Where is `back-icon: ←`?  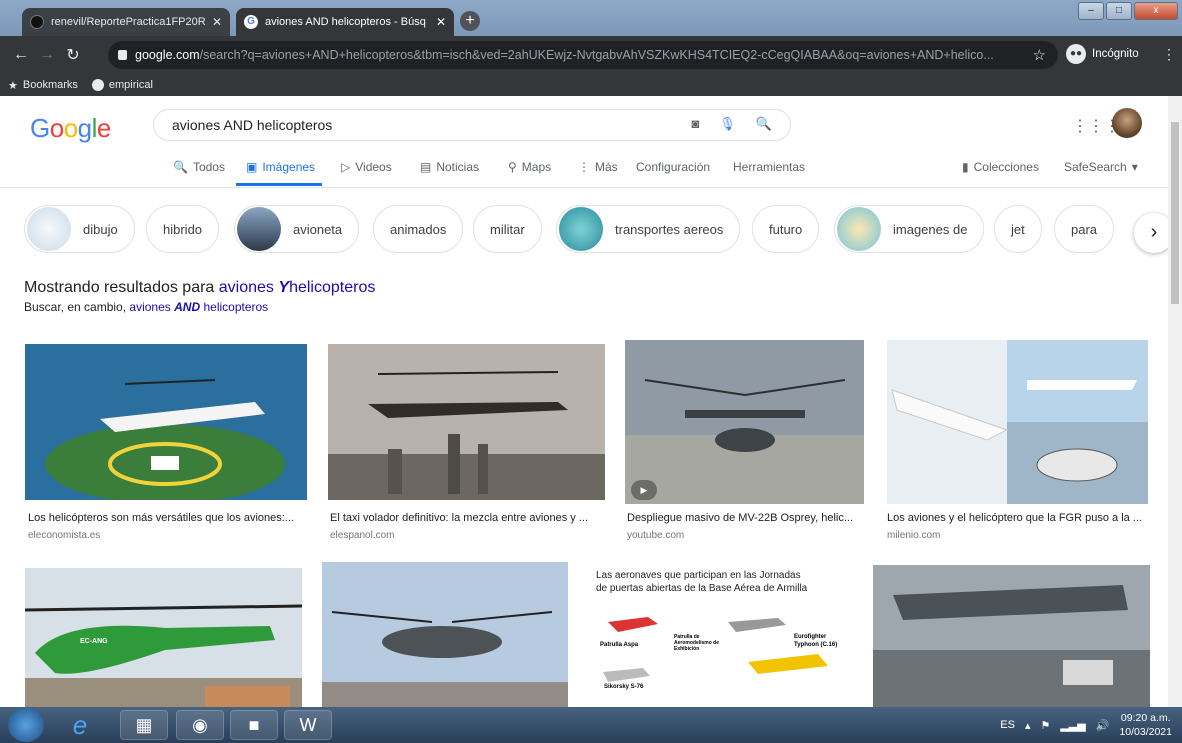 back-icon: ← is located at coordinates (21, 55).